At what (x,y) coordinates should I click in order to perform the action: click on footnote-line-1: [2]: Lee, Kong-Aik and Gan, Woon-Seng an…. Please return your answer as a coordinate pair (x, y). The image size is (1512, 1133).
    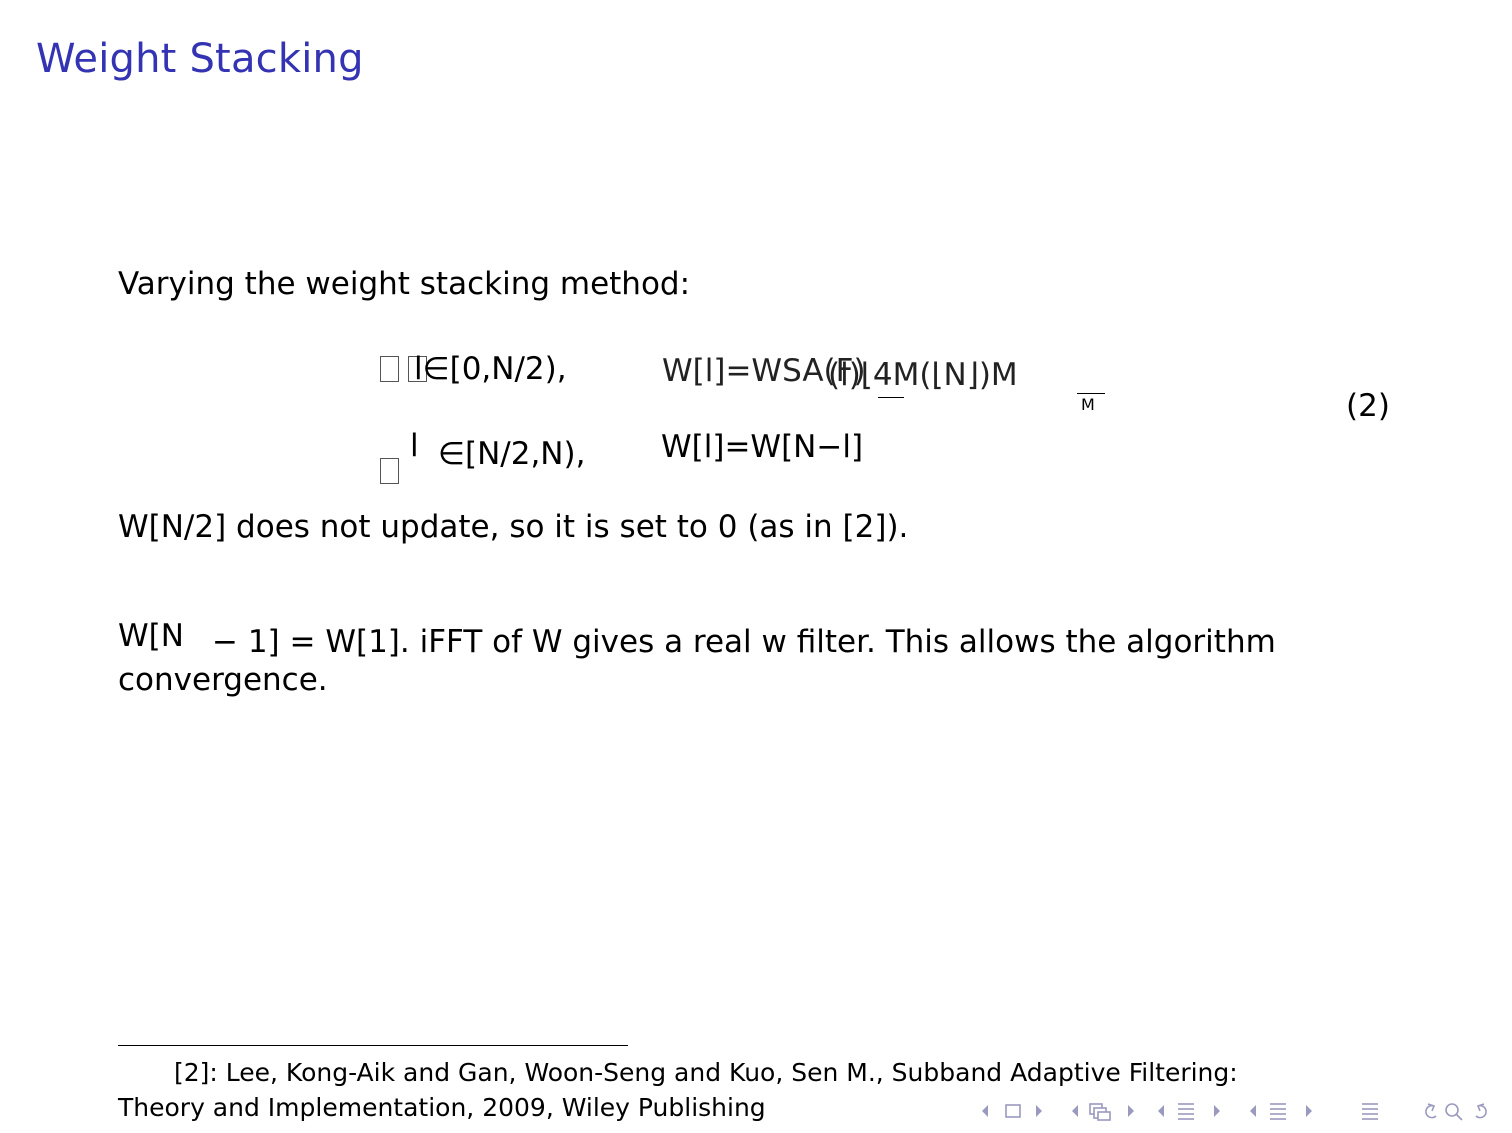
    Looking at the image, I should click on (706, 1072).